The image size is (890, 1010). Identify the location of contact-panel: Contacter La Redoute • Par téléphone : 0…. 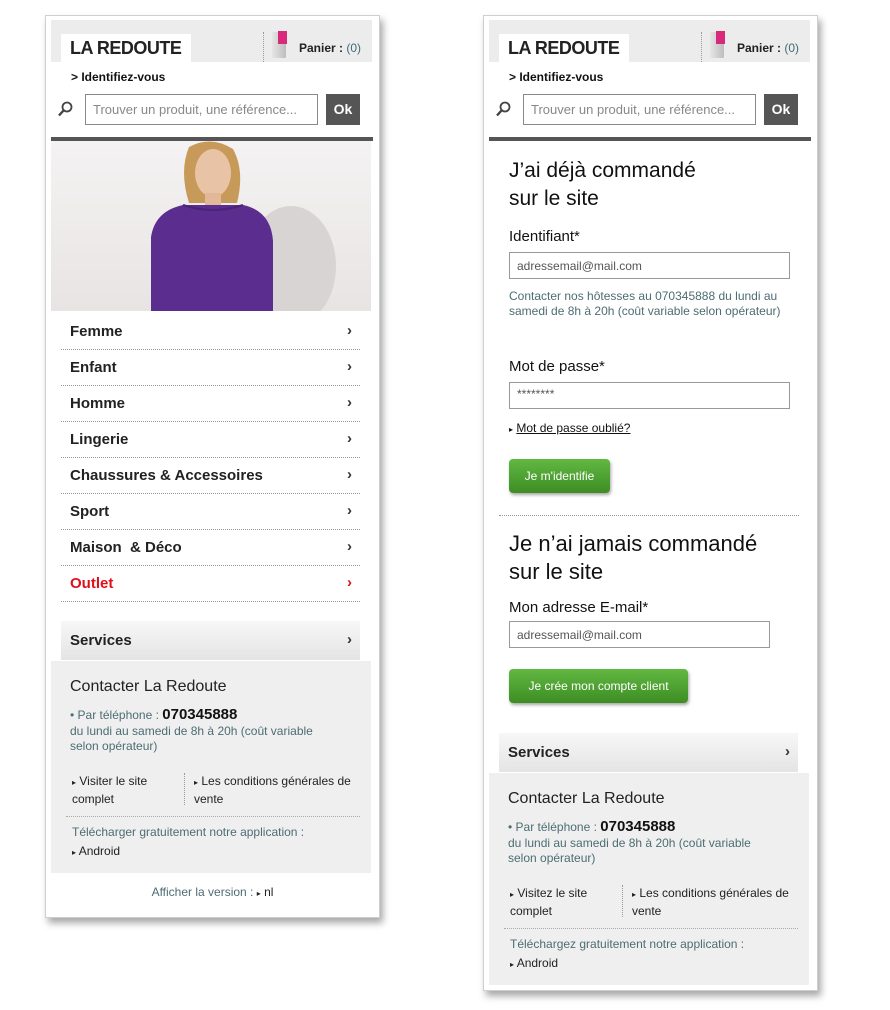
(649, 879).